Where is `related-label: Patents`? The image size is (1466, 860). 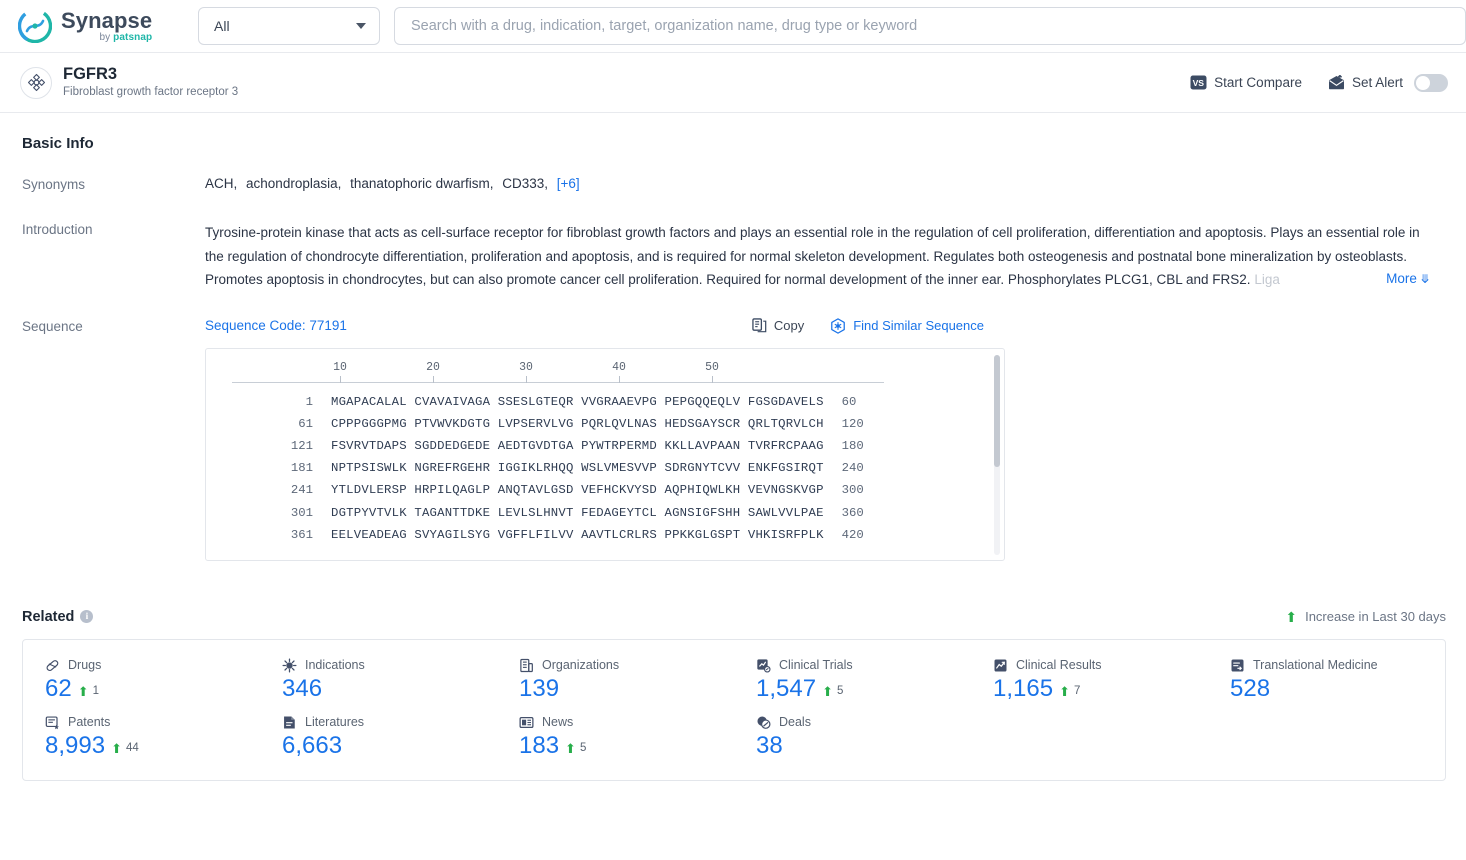 related-label: Patents is located at coordinates (89, 722).